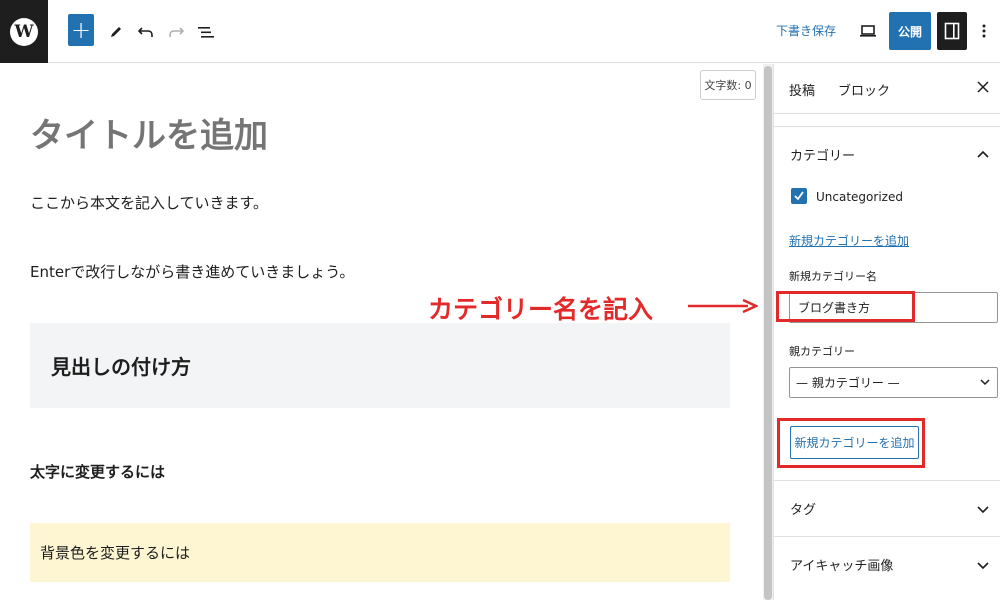 Image resolution: width=1000 pixels, height=600 pixels. I want to click on annotation-text: カテゴリー名を記入, so click(541, 309).